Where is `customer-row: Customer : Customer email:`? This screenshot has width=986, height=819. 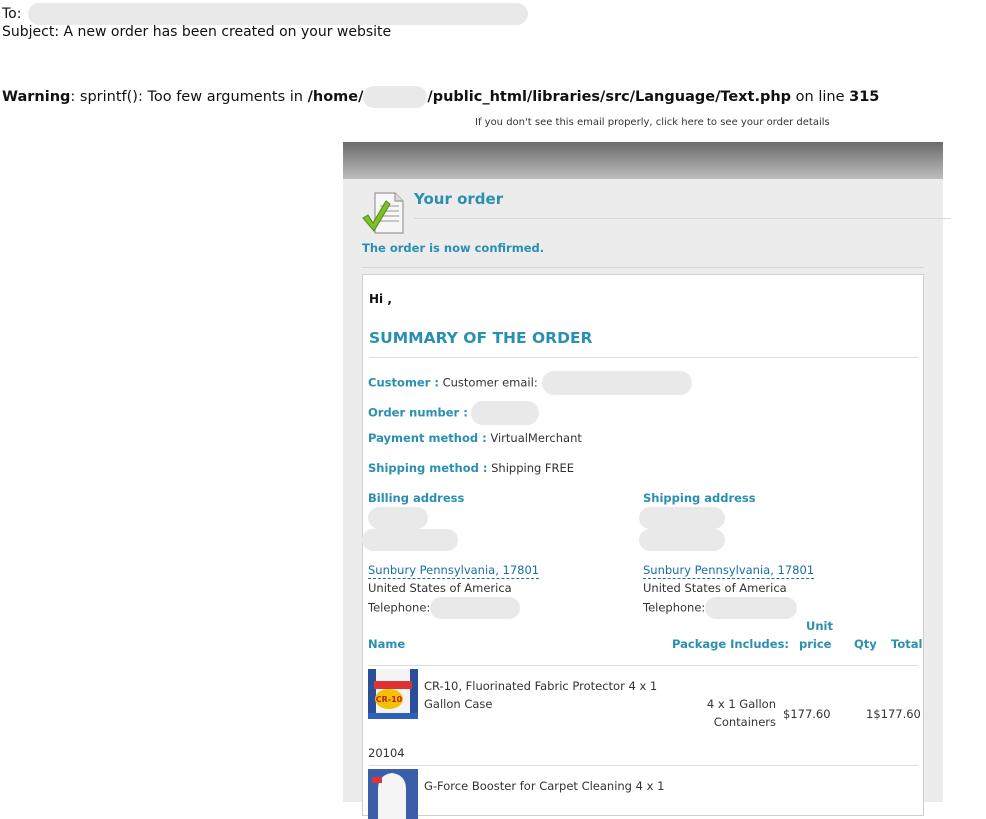
customer-row: Customer : Customer email: is located at coordinates (530, 383).